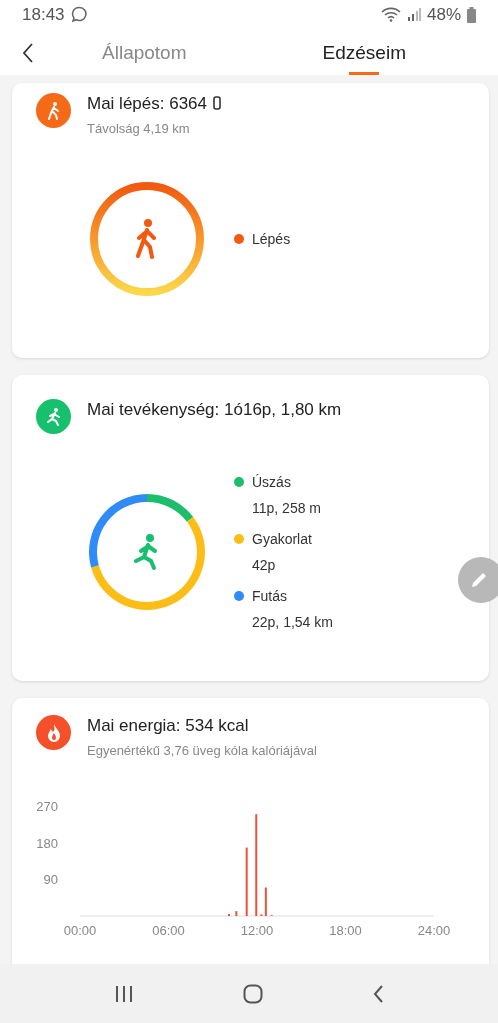 The height and width of the screenshot is (1023, 498). What do you see at coordinates (272, 483) in the screenshot?
I see `legend-label: Úszás` at bounding box center [272, 483].